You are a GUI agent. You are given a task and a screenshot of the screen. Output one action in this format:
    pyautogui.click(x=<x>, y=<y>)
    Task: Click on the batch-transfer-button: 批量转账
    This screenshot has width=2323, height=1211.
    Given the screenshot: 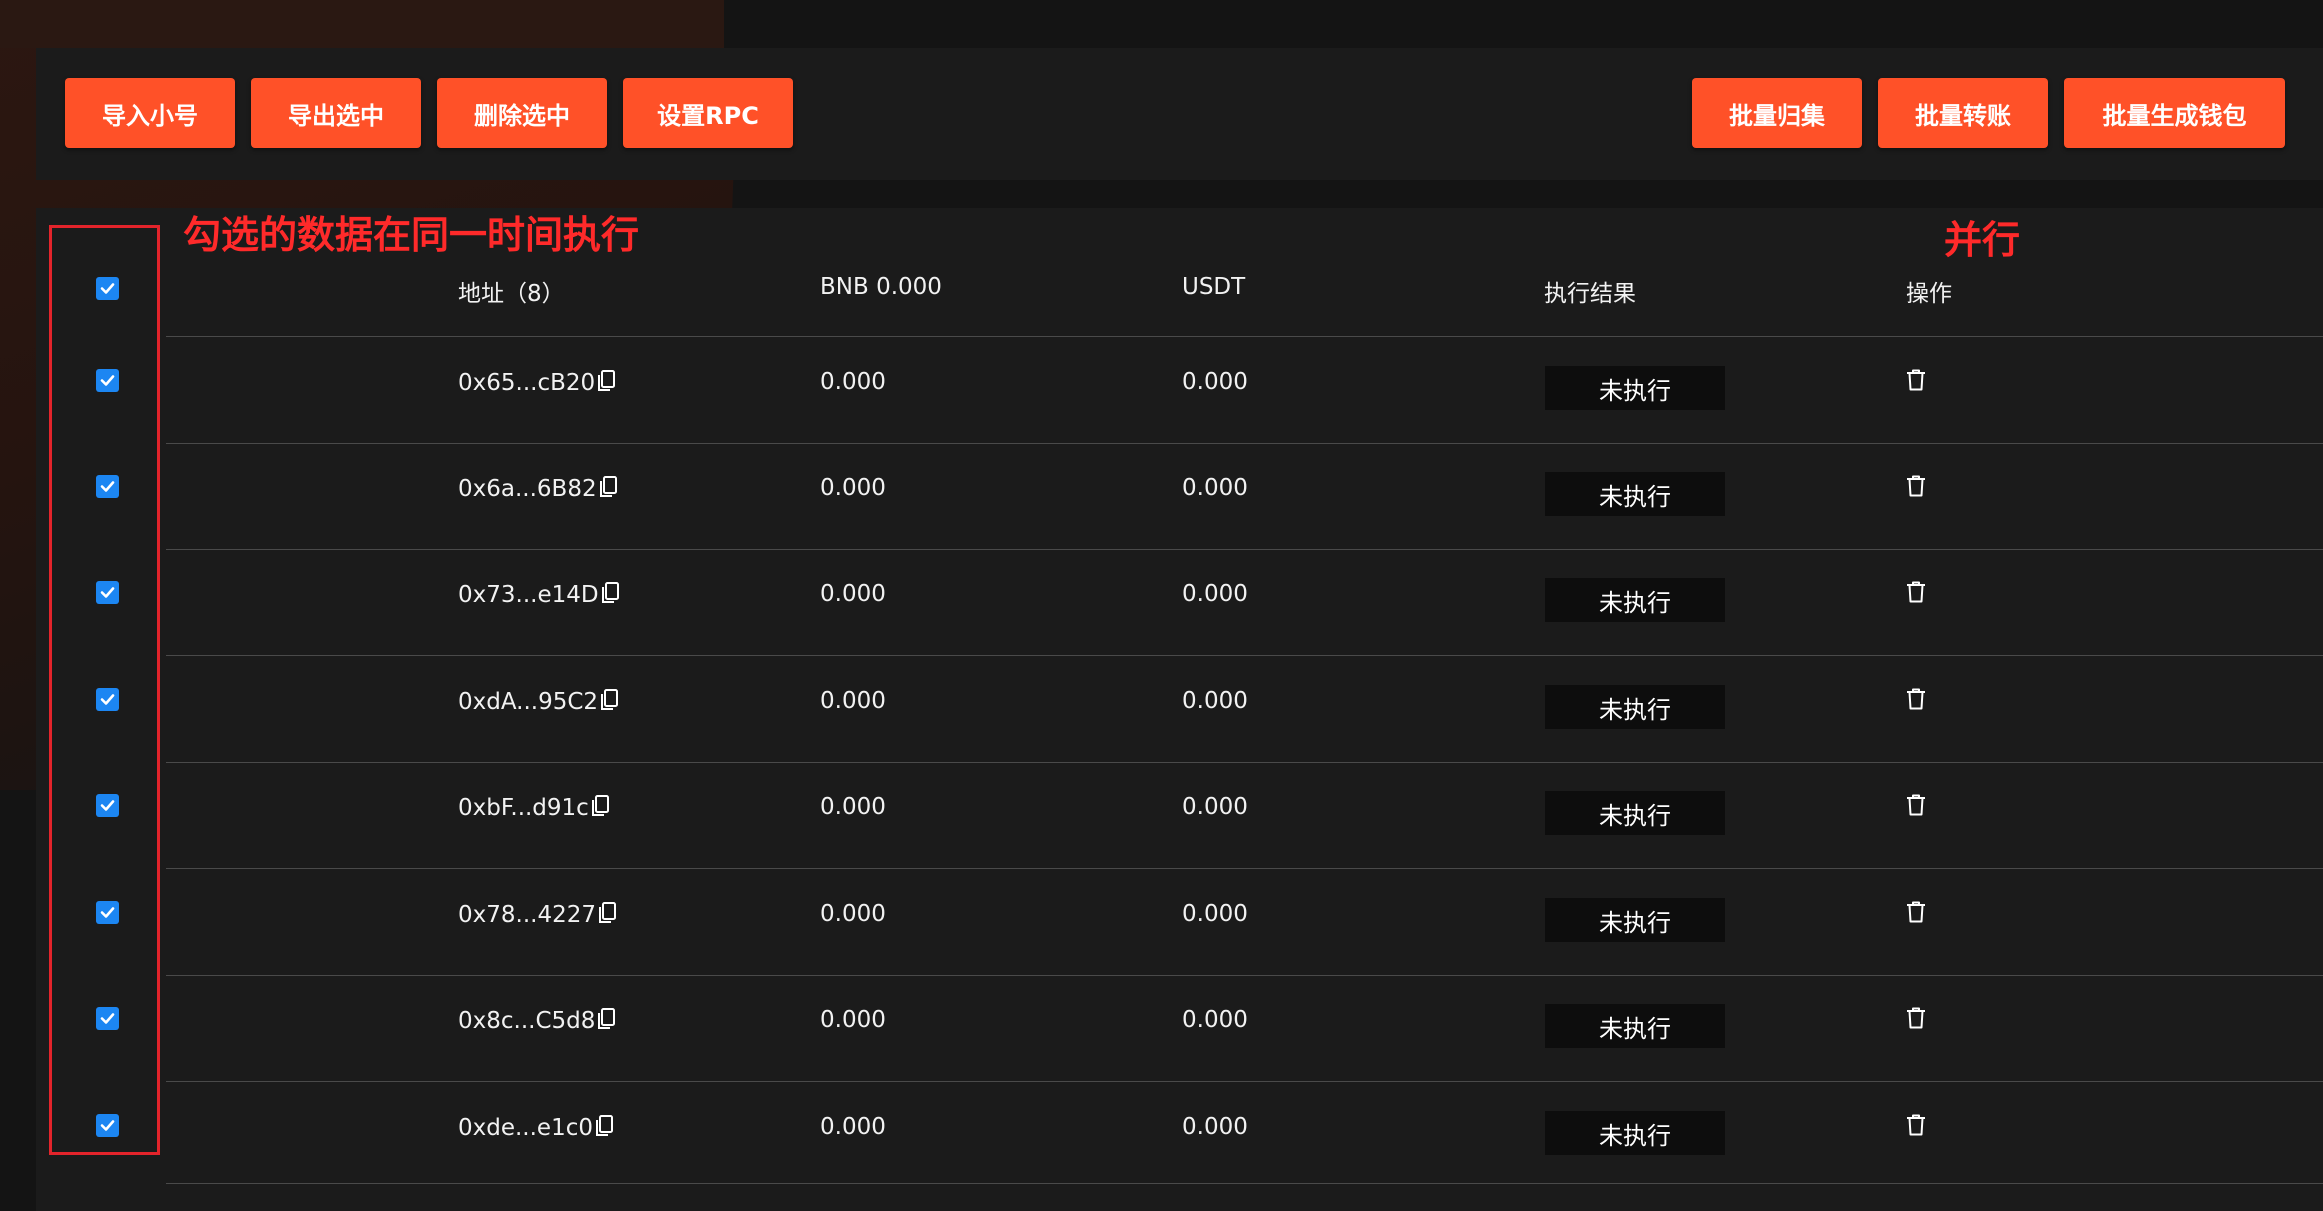 What is the action you would take?
    pyautogui.click(x=1963, y=113)
    